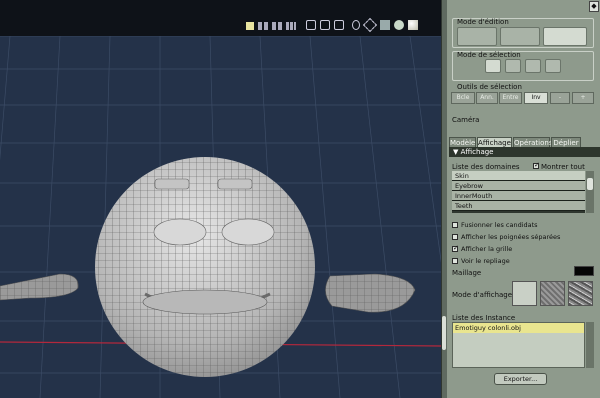 Image resolution: width=600 pixels, height=398 pixels. Describe the element at coordinates (518, 186) in the screenshot. I see `domain-item: Eyebrow` at that location.